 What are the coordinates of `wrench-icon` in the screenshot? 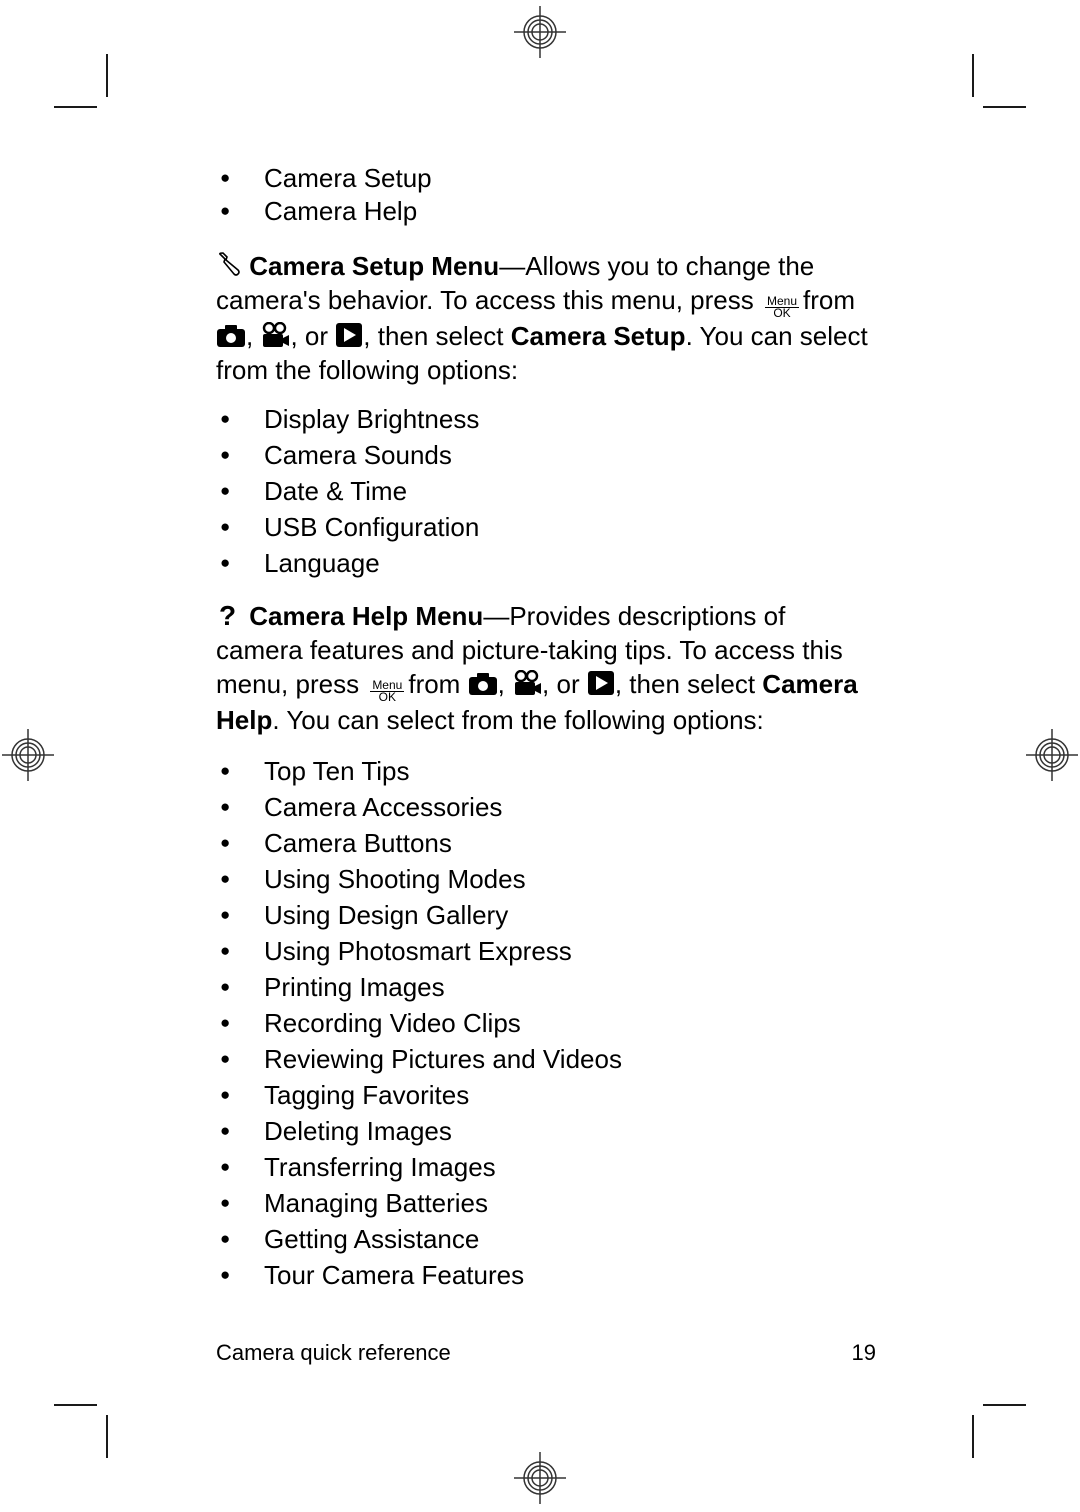 It's located at (229, 264).